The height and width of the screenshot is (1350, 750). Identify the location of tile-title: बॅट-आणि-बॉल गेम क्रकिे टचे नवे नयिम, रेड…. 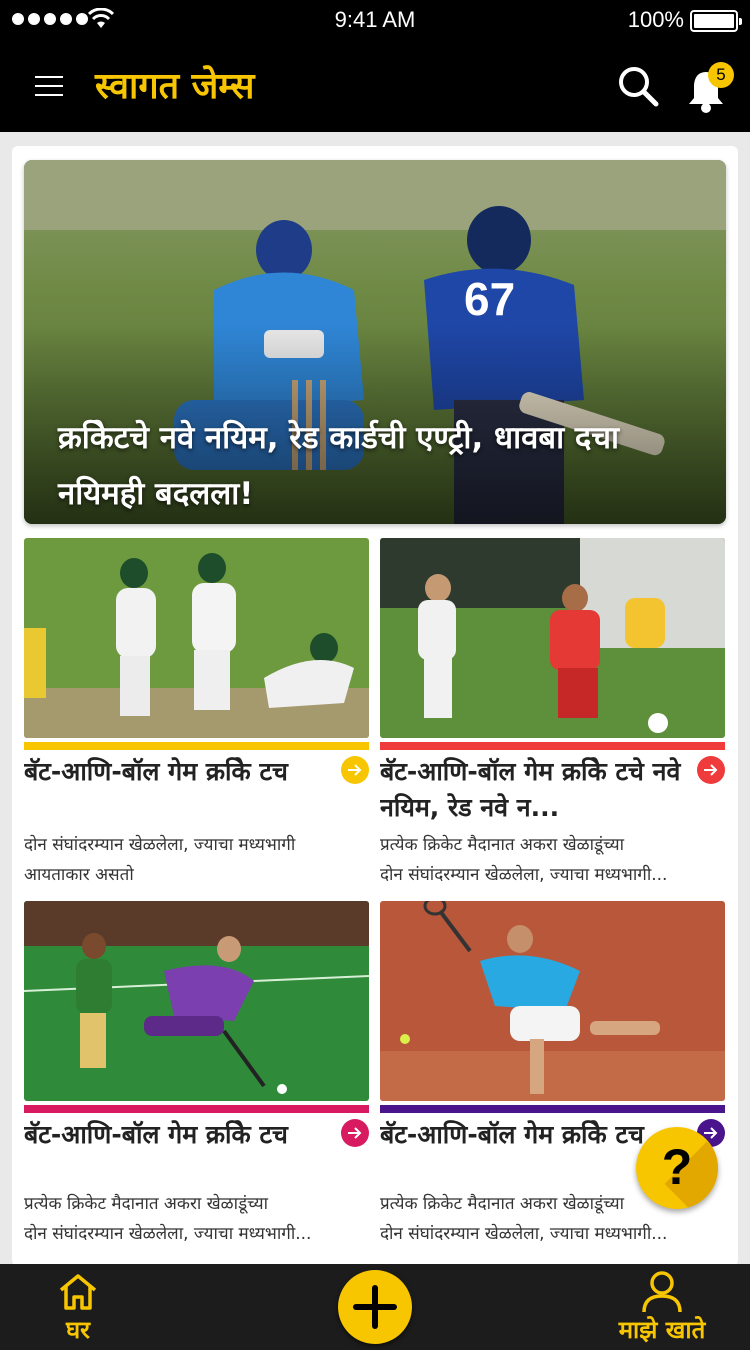
(530, 789).